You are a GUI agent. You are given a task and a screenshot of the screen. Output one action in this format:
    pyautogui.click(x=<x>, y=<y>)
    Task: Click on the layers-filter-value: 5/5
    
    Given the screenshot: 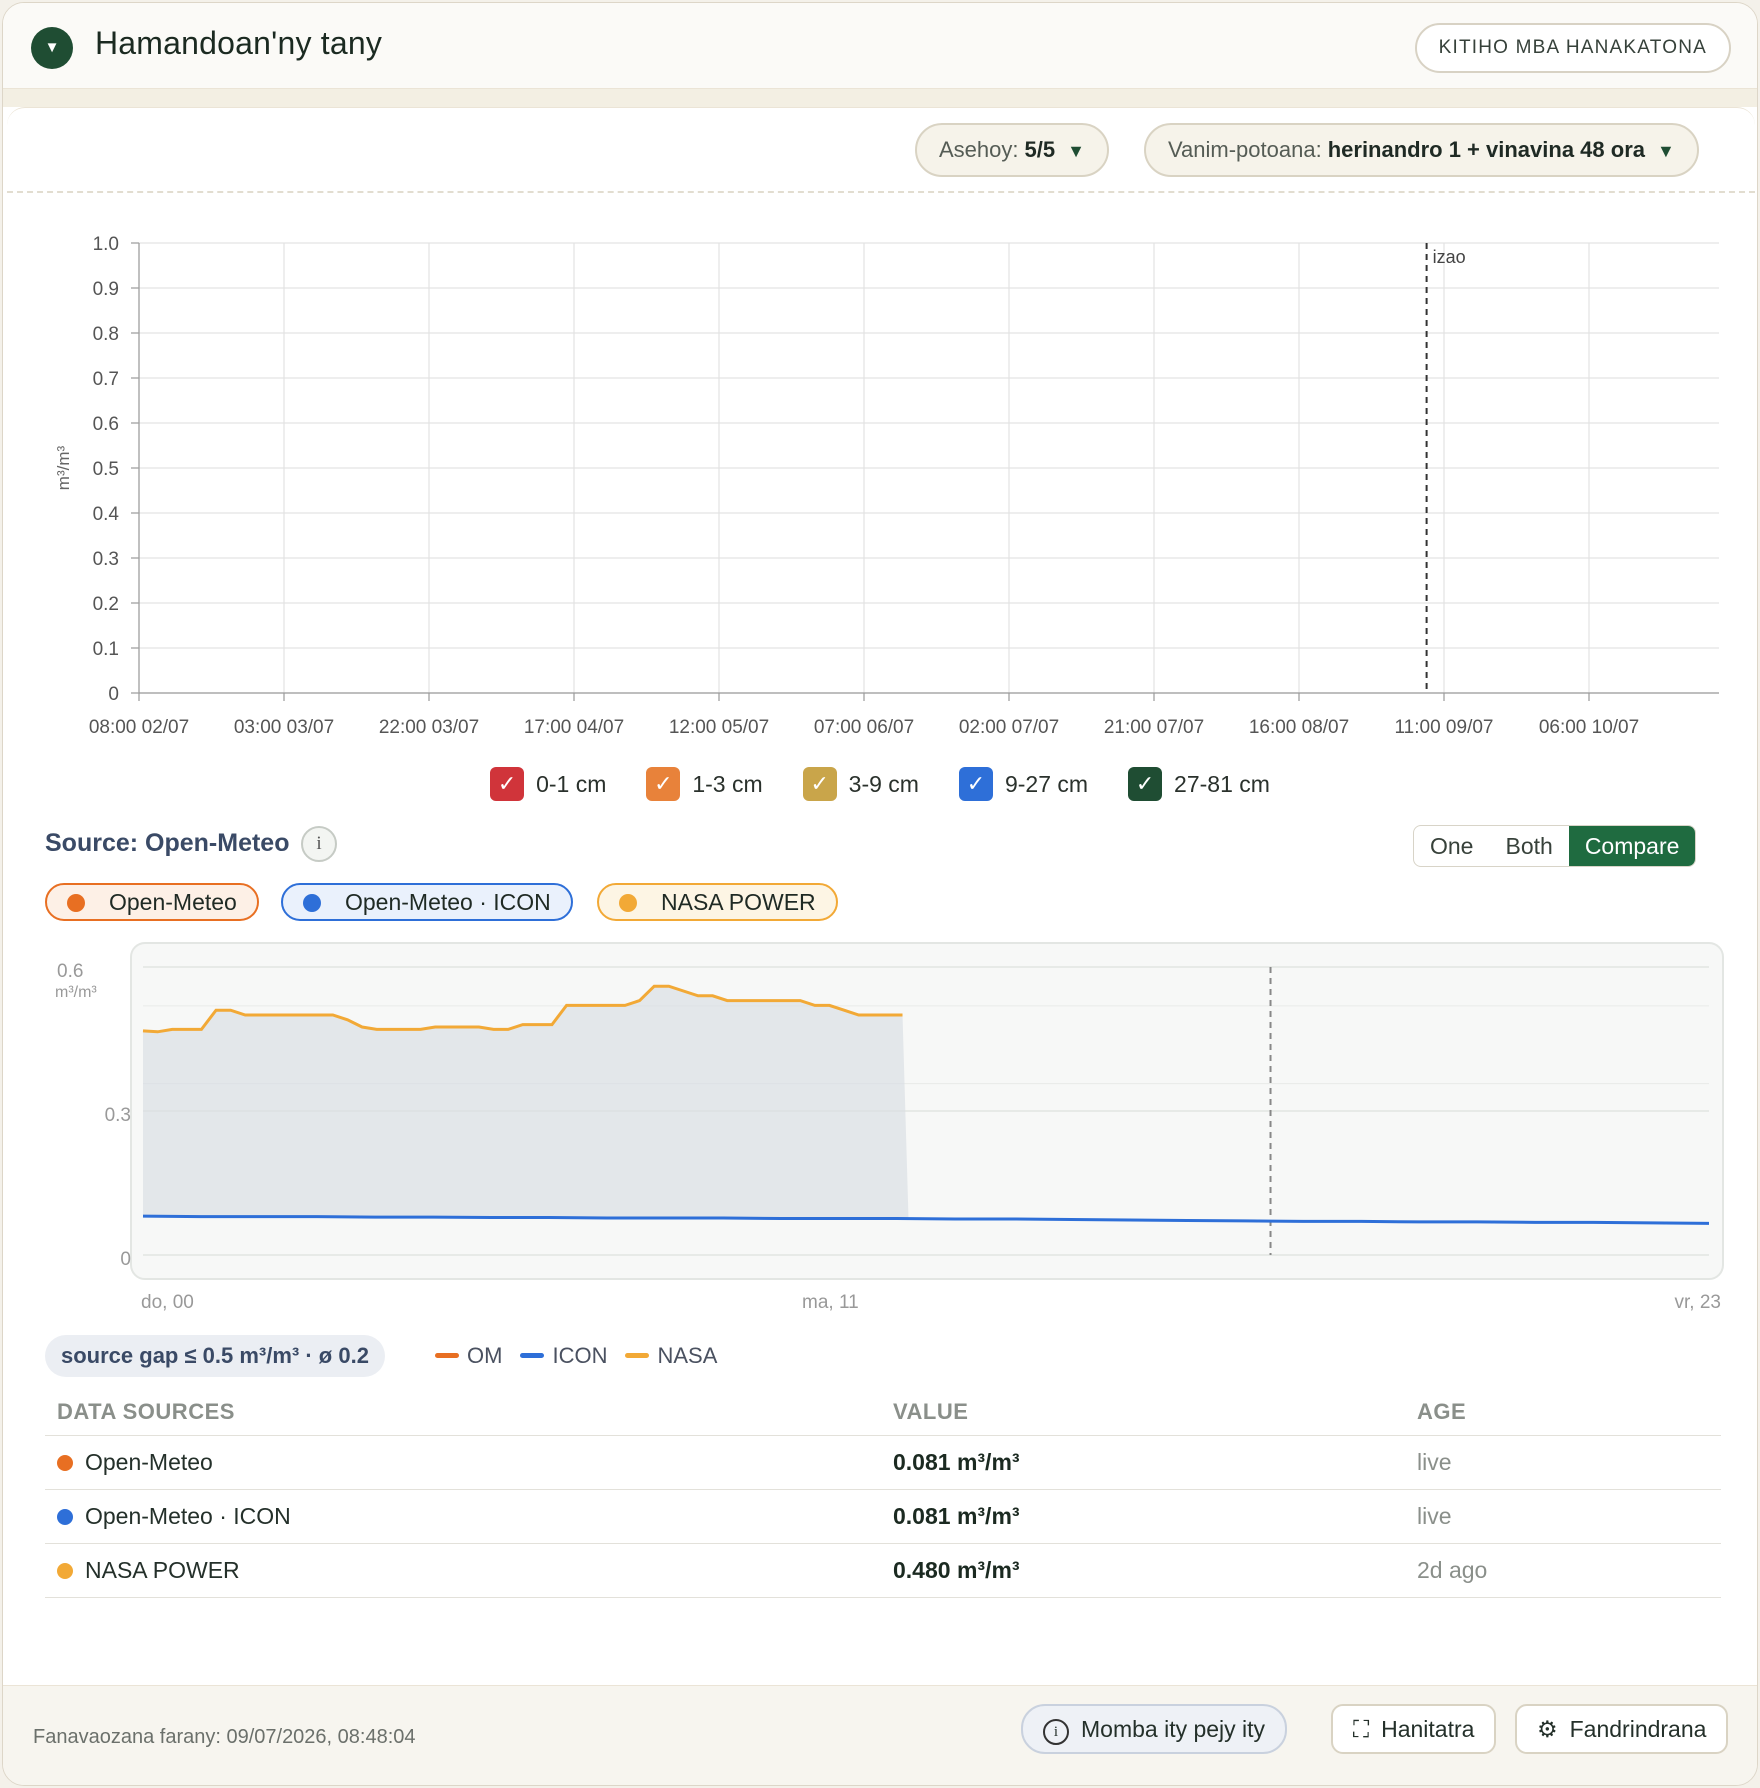 What is the action you would take?
    pyautogui.click(x=1040, y=149)
    